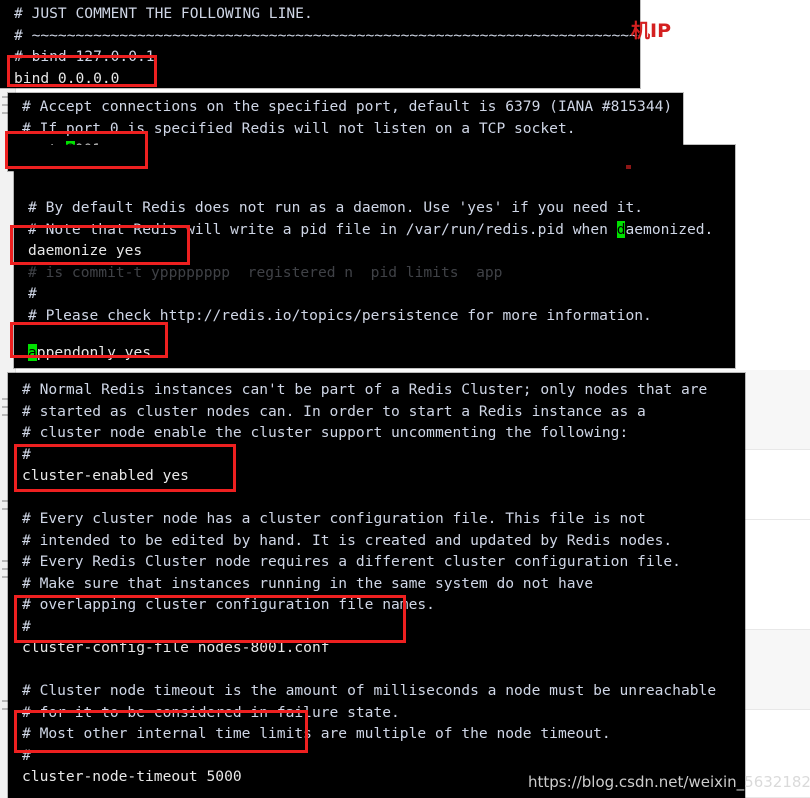 The image size is (810, 798). I want to click on annotation-dot, so click(628, 167).